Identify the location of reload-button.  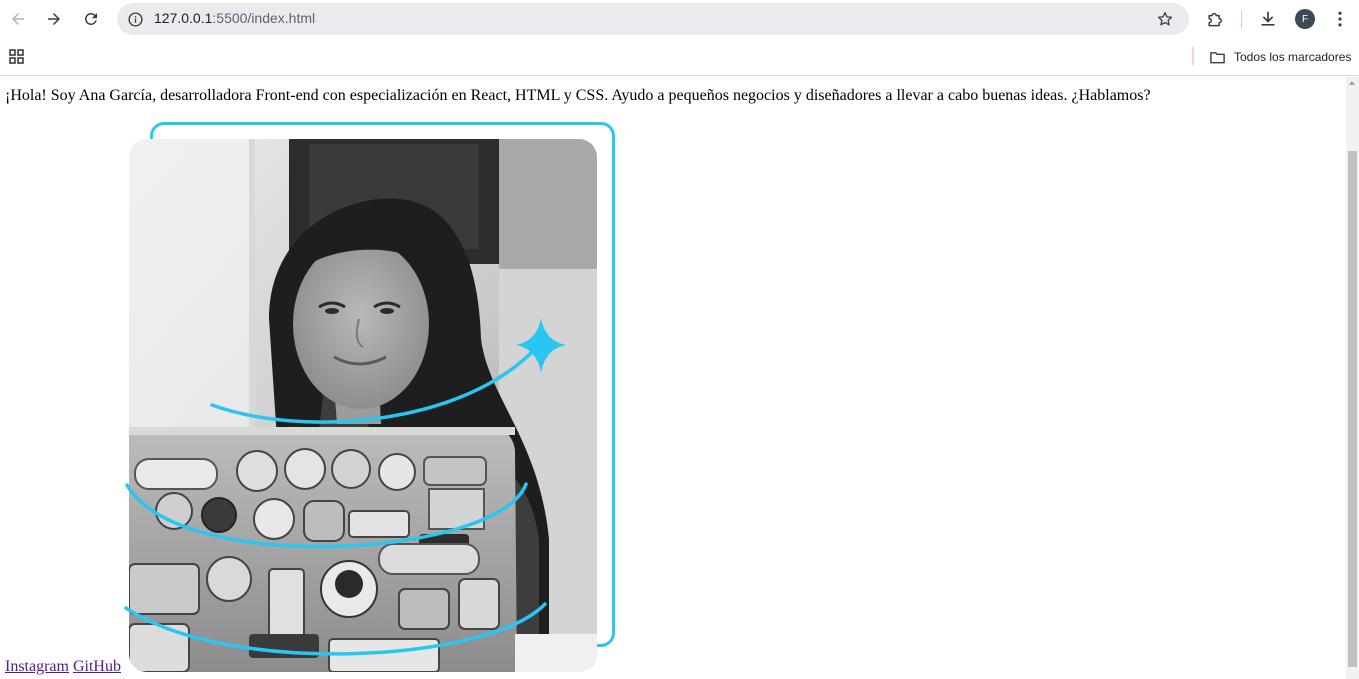
(91, 19).